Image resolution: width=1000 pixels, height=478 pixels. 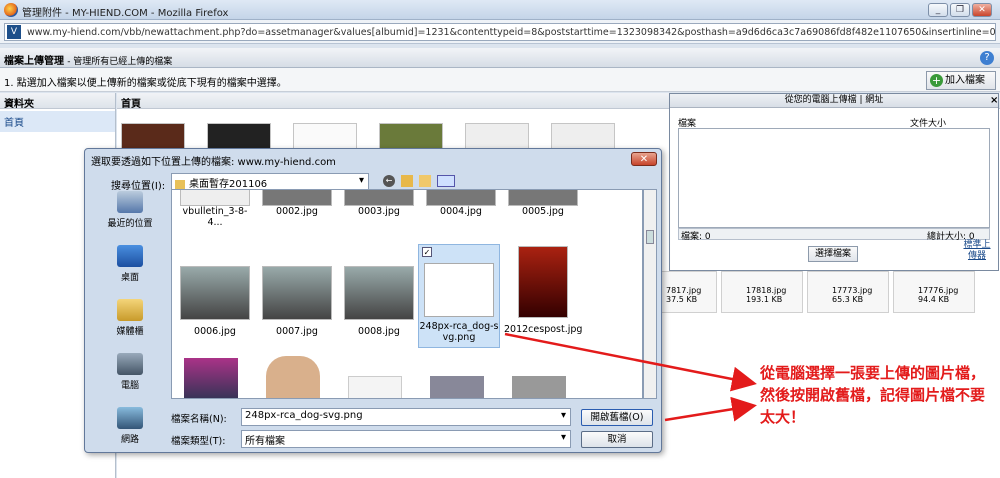 What do you see at coordinates (873, 395) in the screenshot?
I see `annotation-note: 從電腦選擇一張要上傳的圖片檔，然後按開啟舊檔，記得圖片檔不要太大！` at bounding box center [873, 395].